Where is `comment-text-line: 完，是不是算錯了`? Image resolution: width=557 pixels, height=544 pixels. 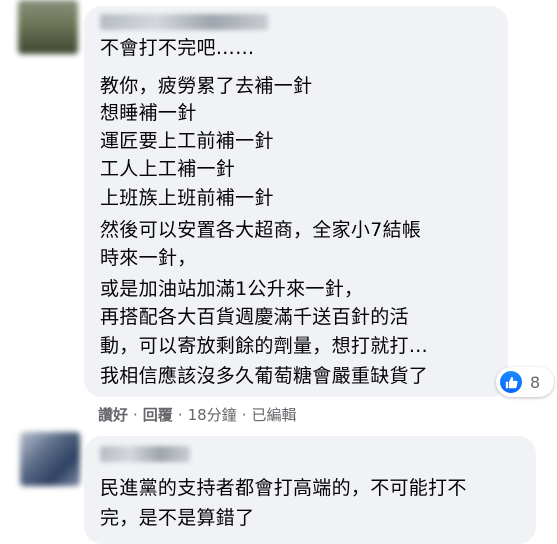
comment-text-line: 完，是不是算錯了 is located at coordinates (177, 518).